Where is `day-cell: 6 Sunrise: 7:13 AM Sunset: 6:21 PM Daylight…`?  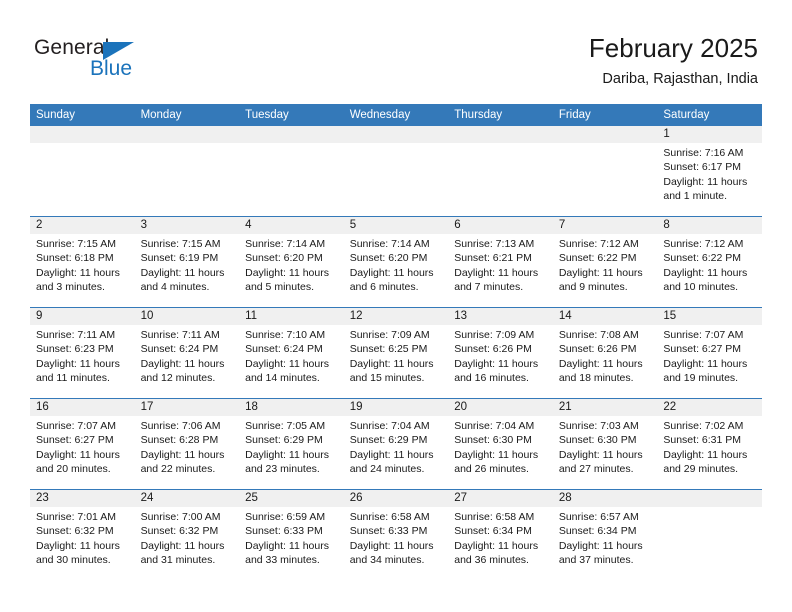
day-cell: 6 Sunrise: 7:13 AM Sunset: 6:21 PM Daylight… is located at coordinates (500, 262).